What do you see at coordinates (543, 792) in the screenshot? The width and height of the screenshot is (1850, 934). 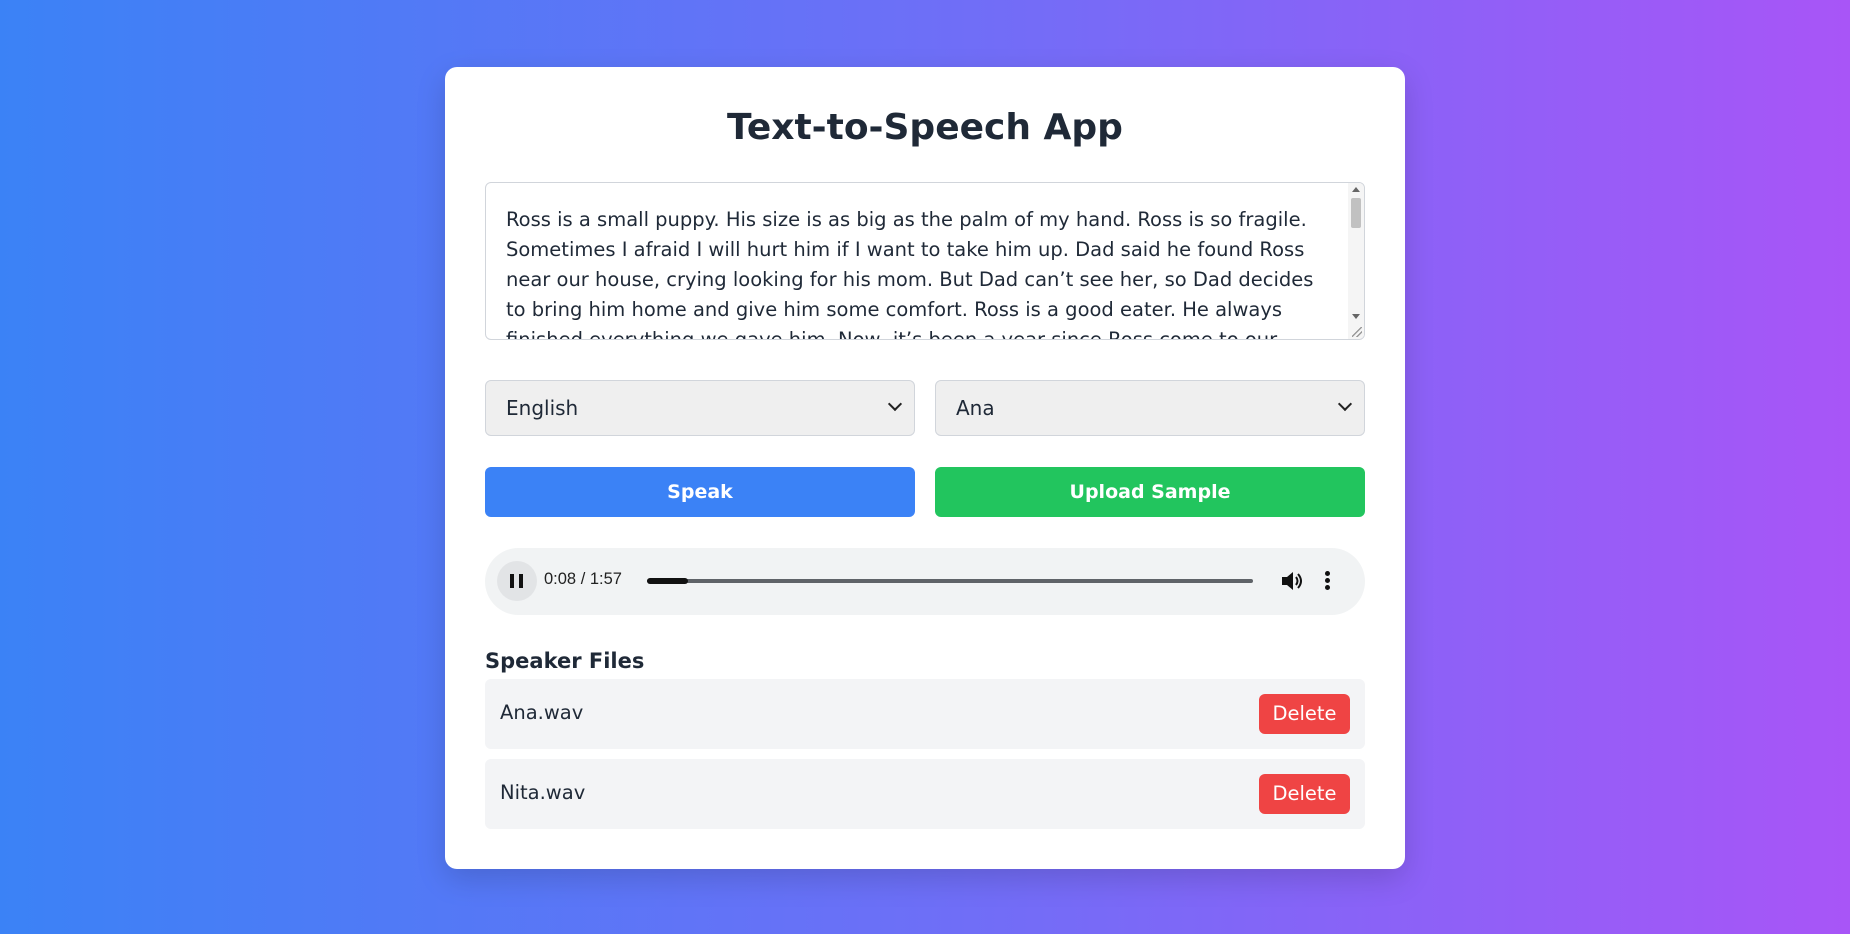 I see `file-name: Nita.wav` at bounding box center [543, 792].